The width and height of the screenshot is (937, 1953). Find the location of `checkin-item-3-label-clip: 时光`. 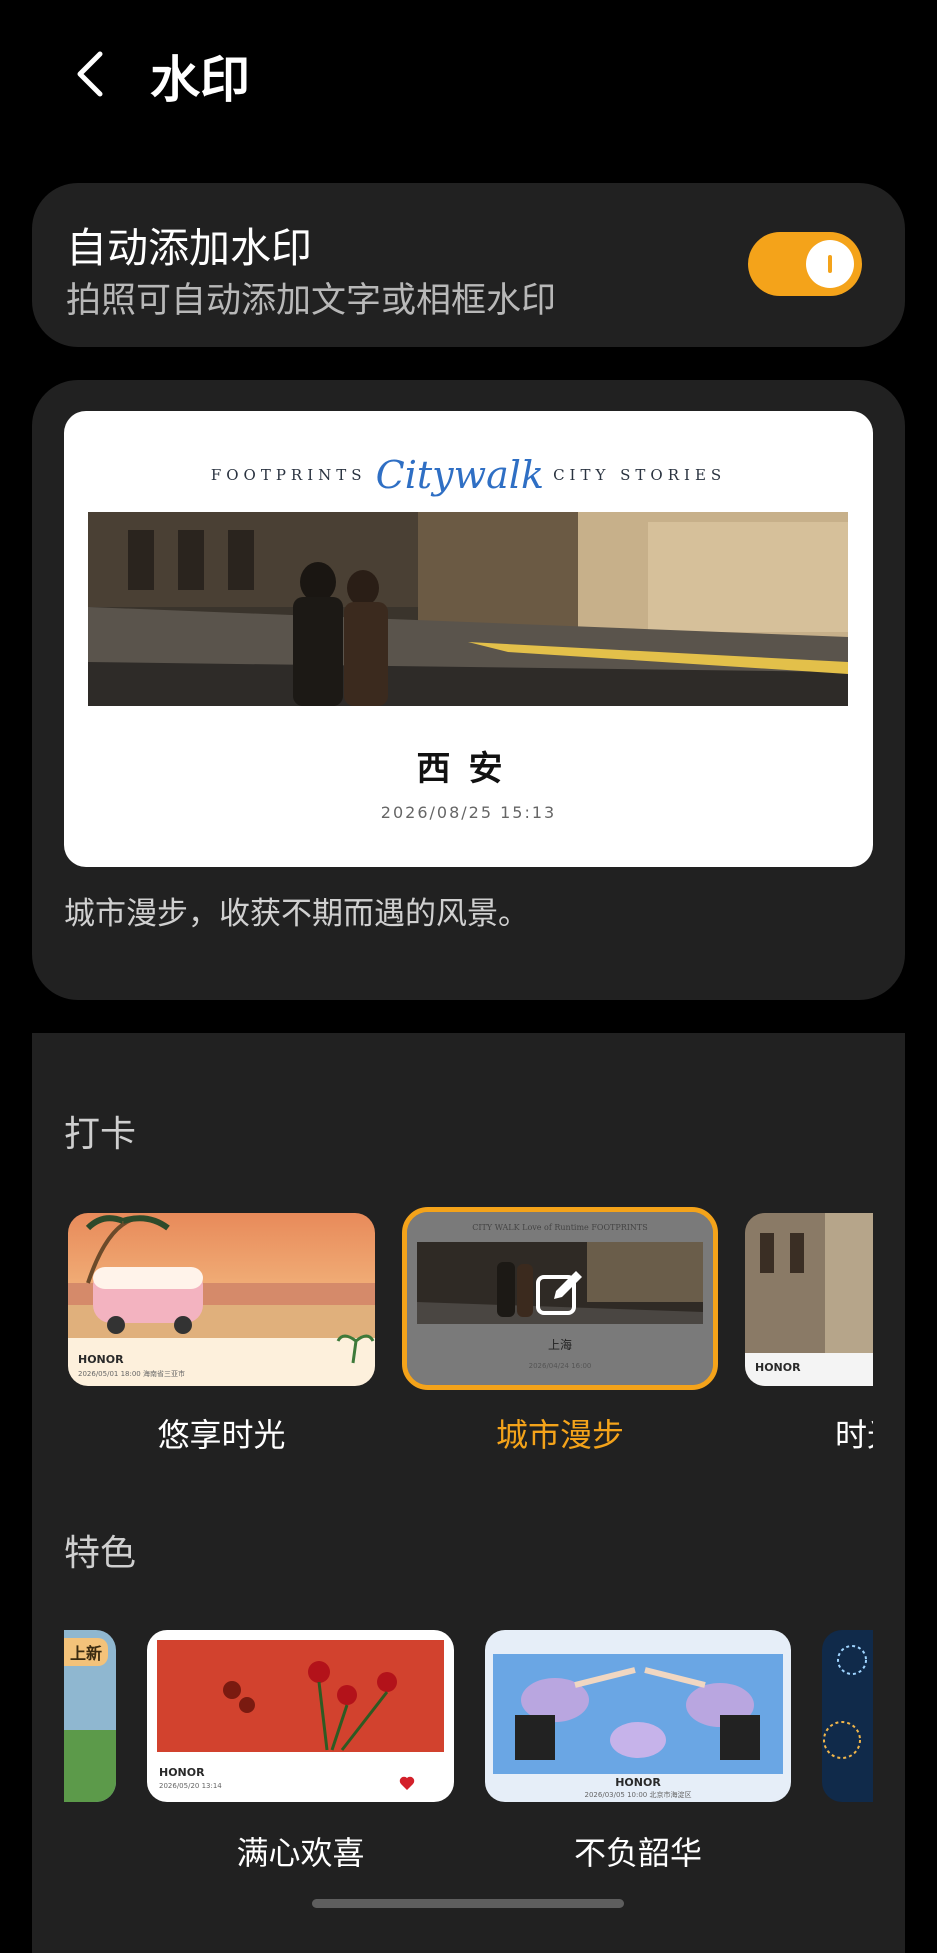

checkin-item-3-label-clip: 时光 is located at coordinates (809, 1433).